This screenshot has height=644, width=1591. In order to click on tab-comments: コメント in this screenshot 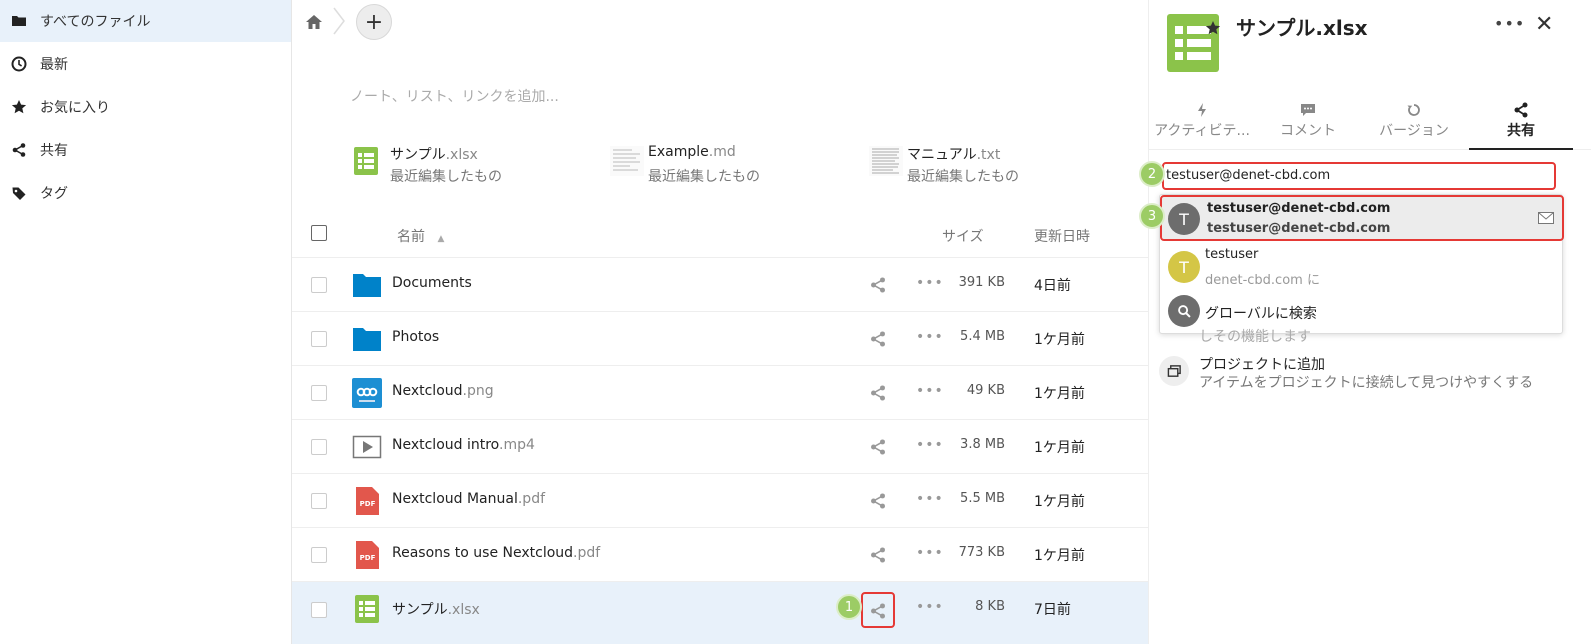, I will do `click(1308, 125)`.